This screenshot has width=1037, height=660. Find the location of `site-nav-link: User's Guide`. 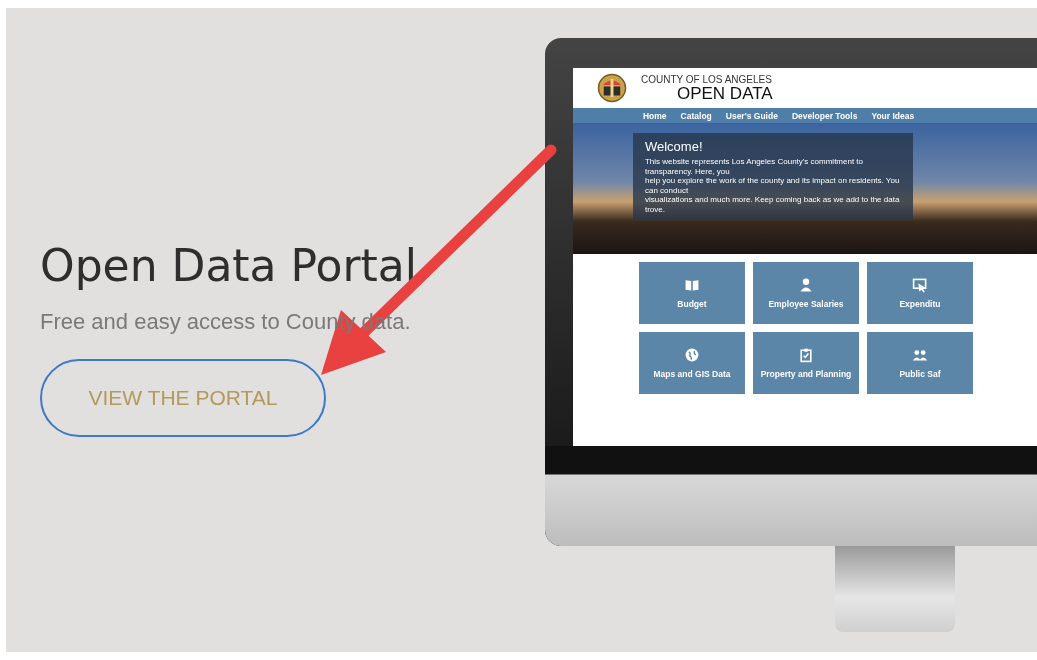

site-nav-link: User's Guide is located at coordinates (751, 115).